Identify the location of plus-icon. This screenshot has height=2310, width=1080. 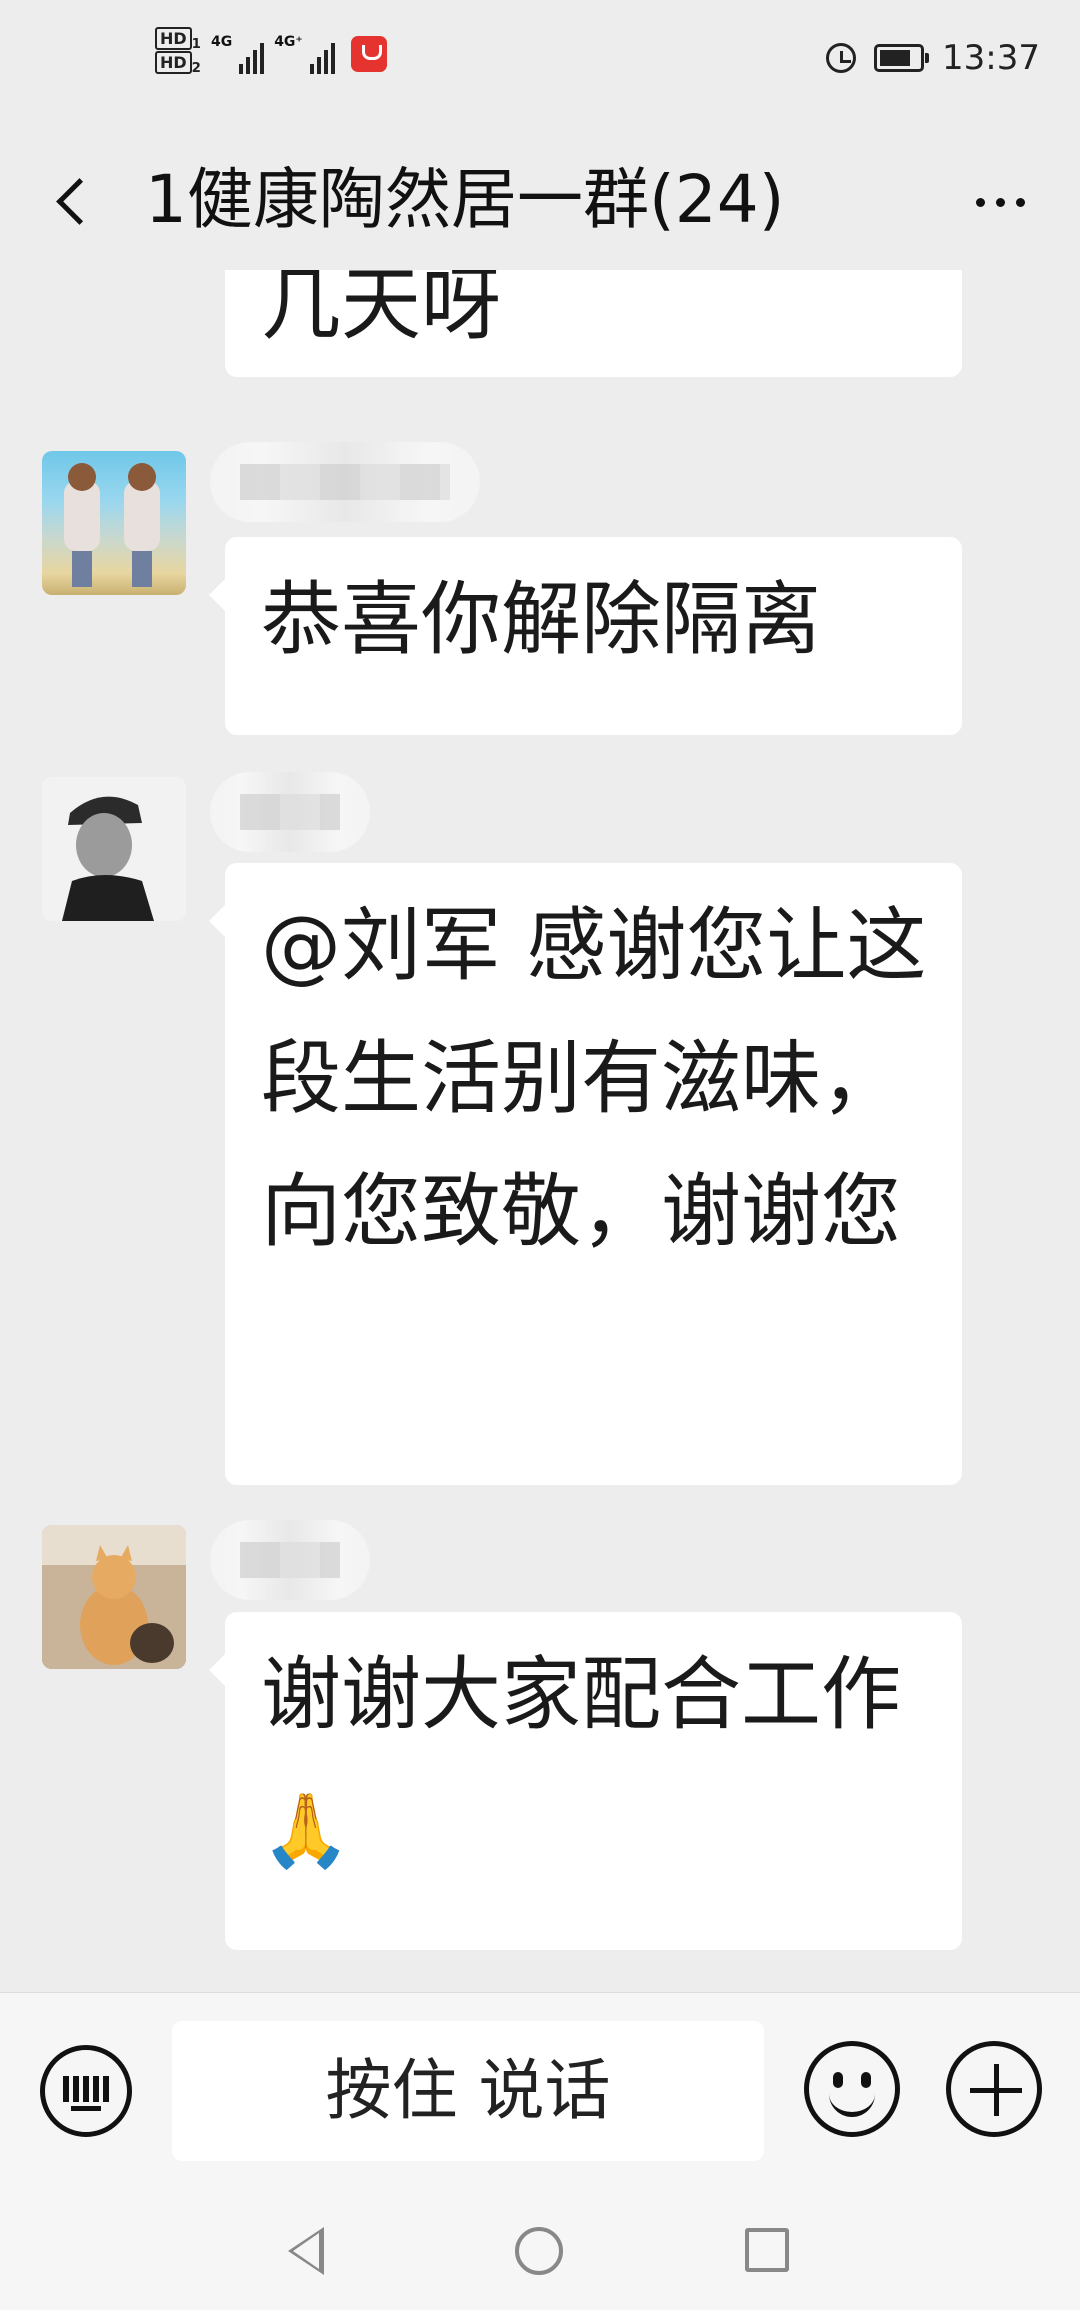
(994, 2089).